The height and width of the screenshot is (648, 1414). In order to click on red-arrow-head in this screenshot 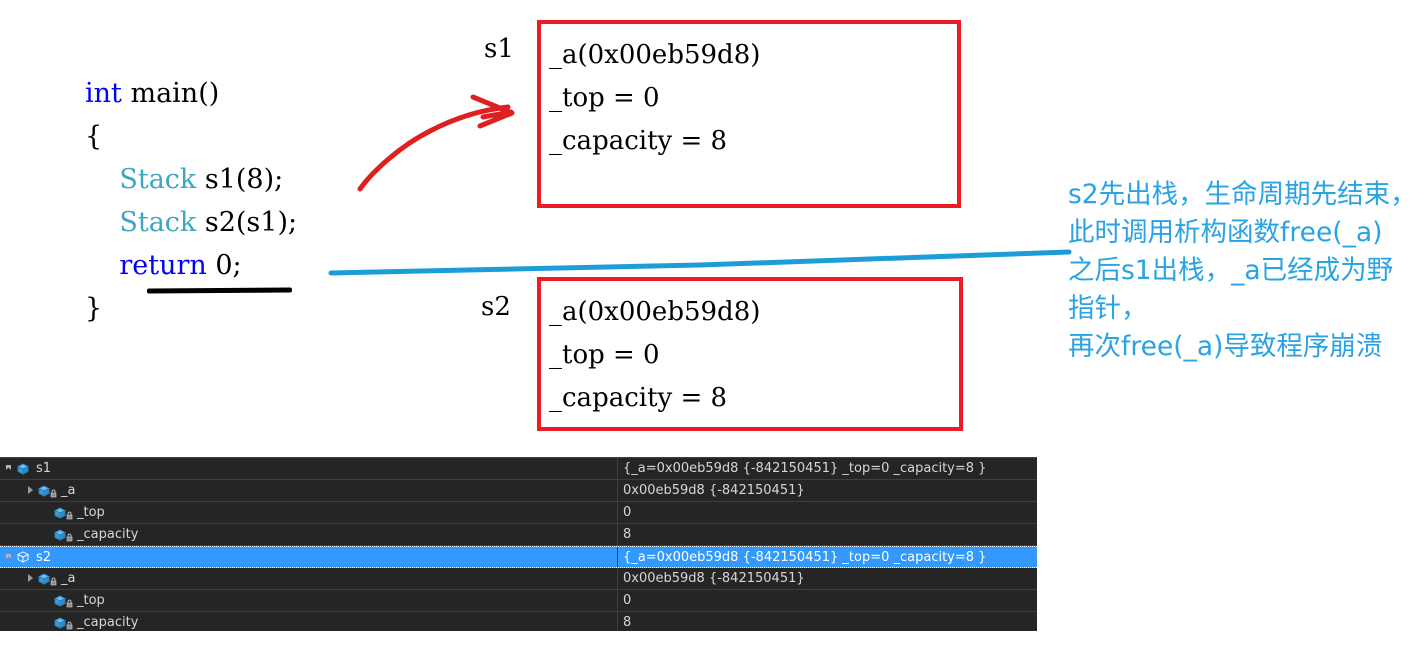, I will do `click(492, 111)`.